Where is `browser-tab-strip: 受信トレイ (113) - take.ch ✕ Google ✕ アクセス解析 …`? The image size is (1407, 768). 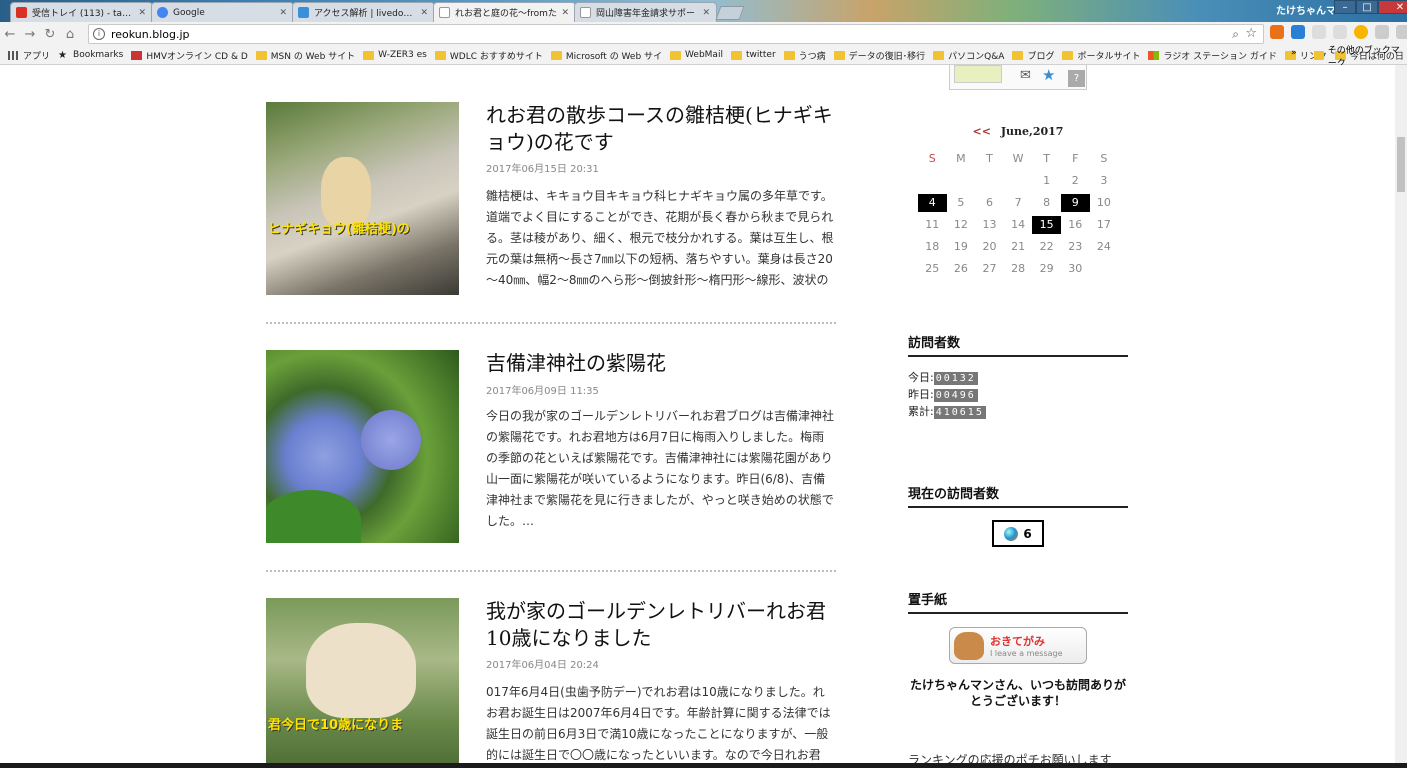 browser-tab-strip: 受信トレイ (113) - take.ch ✕ Google ✕ アクセス解析 … is located at coordinates (703, 11).